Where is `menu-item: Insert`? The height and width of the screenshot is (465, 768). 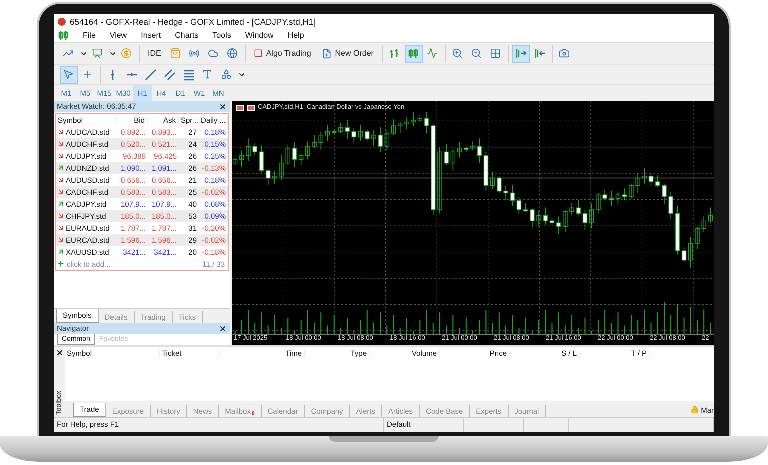 menu-item: Insert is located at coordinates (151, 35).